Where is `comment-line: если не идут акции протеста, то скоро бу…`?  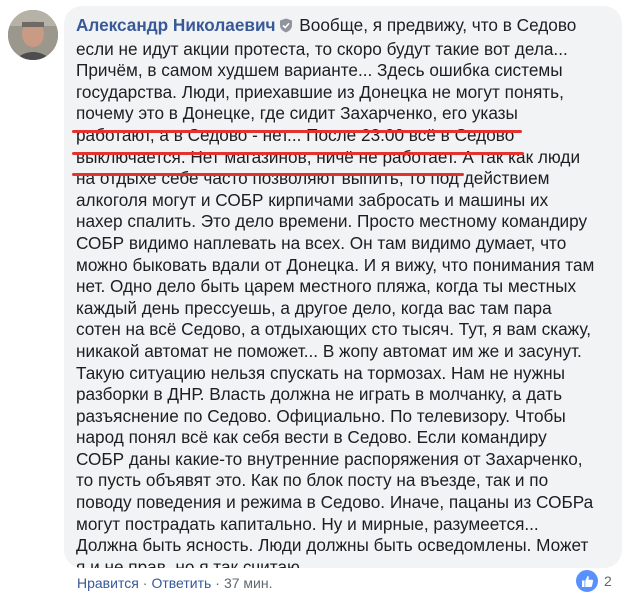 comment-line: если не идут акции протеста, то скоро бу… is located at coordinates (322, 48).